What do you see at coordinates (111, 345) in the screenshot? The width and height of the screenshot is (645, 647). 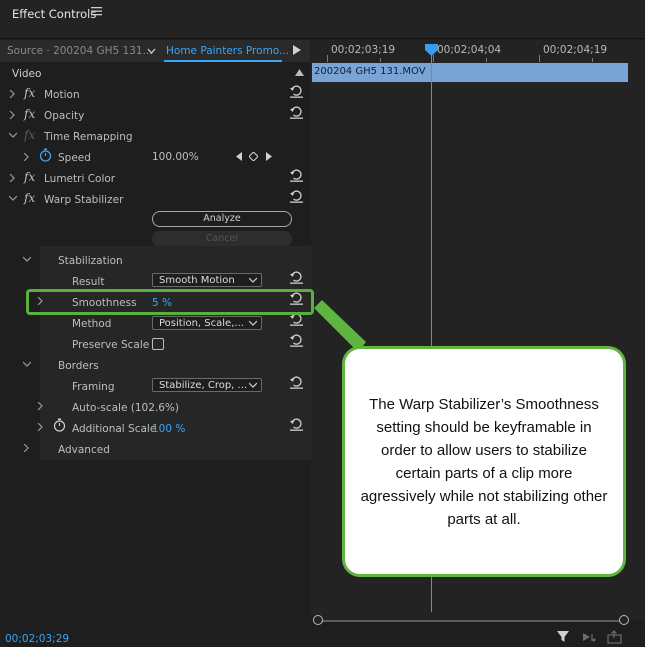 I see `preserve-scale-label: Preserve Scale` at bounding box center [111, 345].